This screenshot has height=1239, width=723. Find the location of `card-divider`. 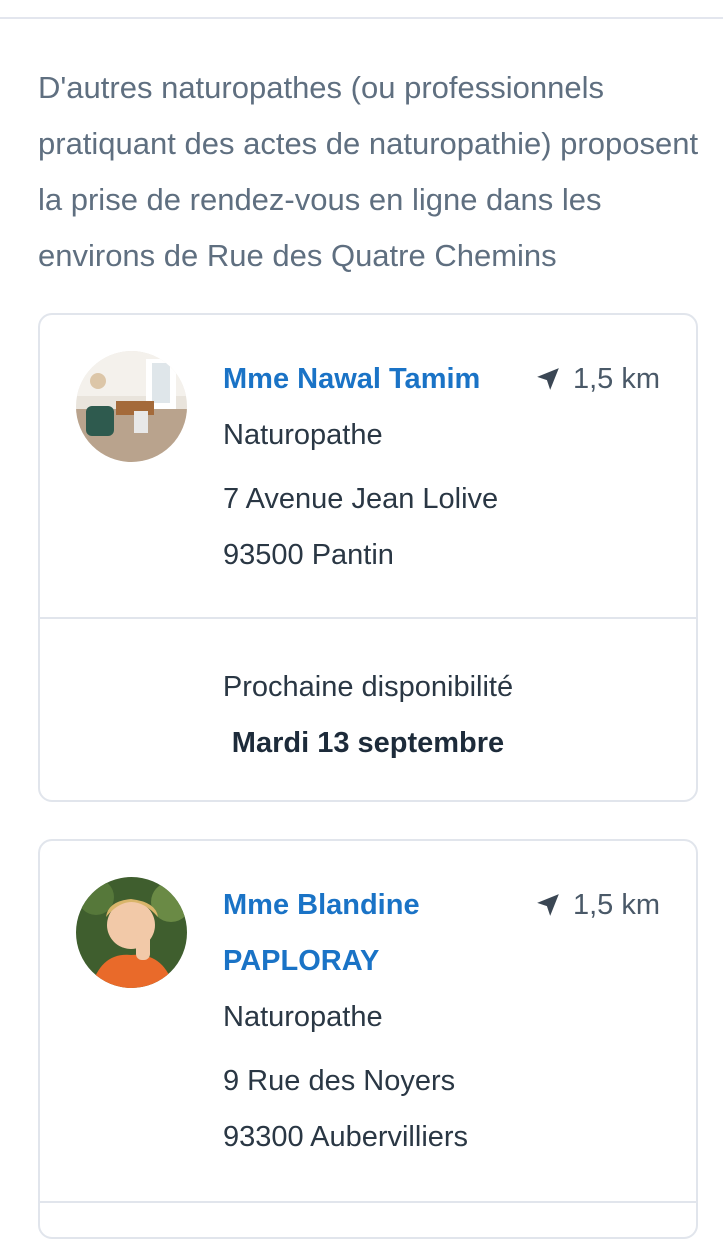

card-divider is located at coordinates (368, 1202).